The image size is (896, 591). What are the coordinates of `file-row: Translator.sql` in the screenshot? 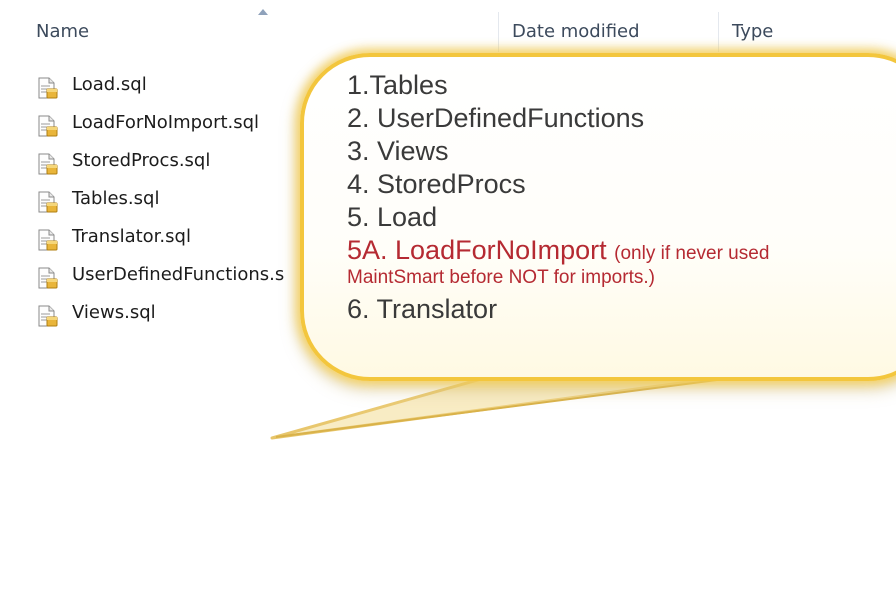 It's located at (186, 240).